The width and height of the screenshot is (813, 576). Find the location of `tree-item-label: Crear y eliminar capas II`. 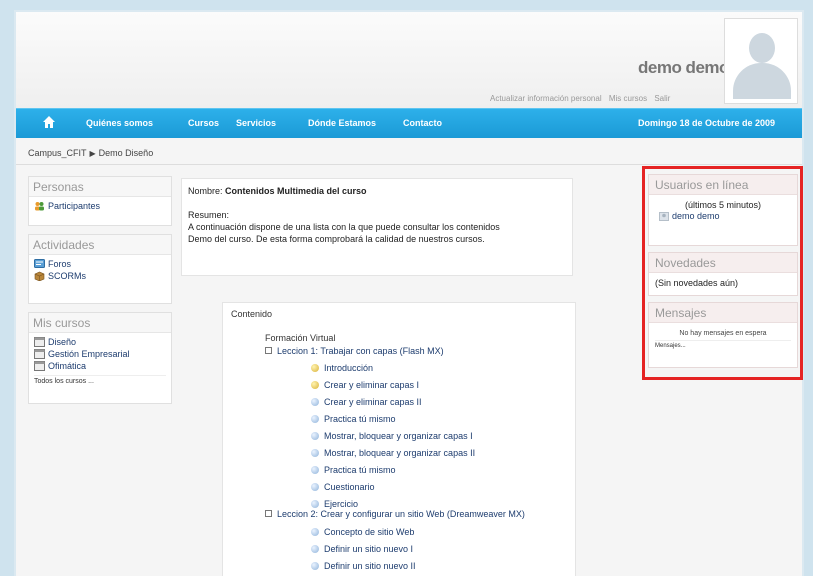

tree-item-label: Crear y eliminar capas II is located at coordinates (373, 402).